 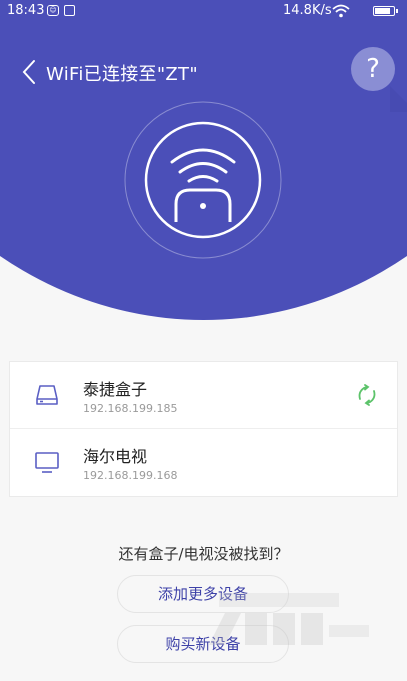 What do you see at coordinates (203, 462) in the screenshot?
I see `device-row-tv: 海尔电视 192.168.199.168` at bounding box center [203, 462].